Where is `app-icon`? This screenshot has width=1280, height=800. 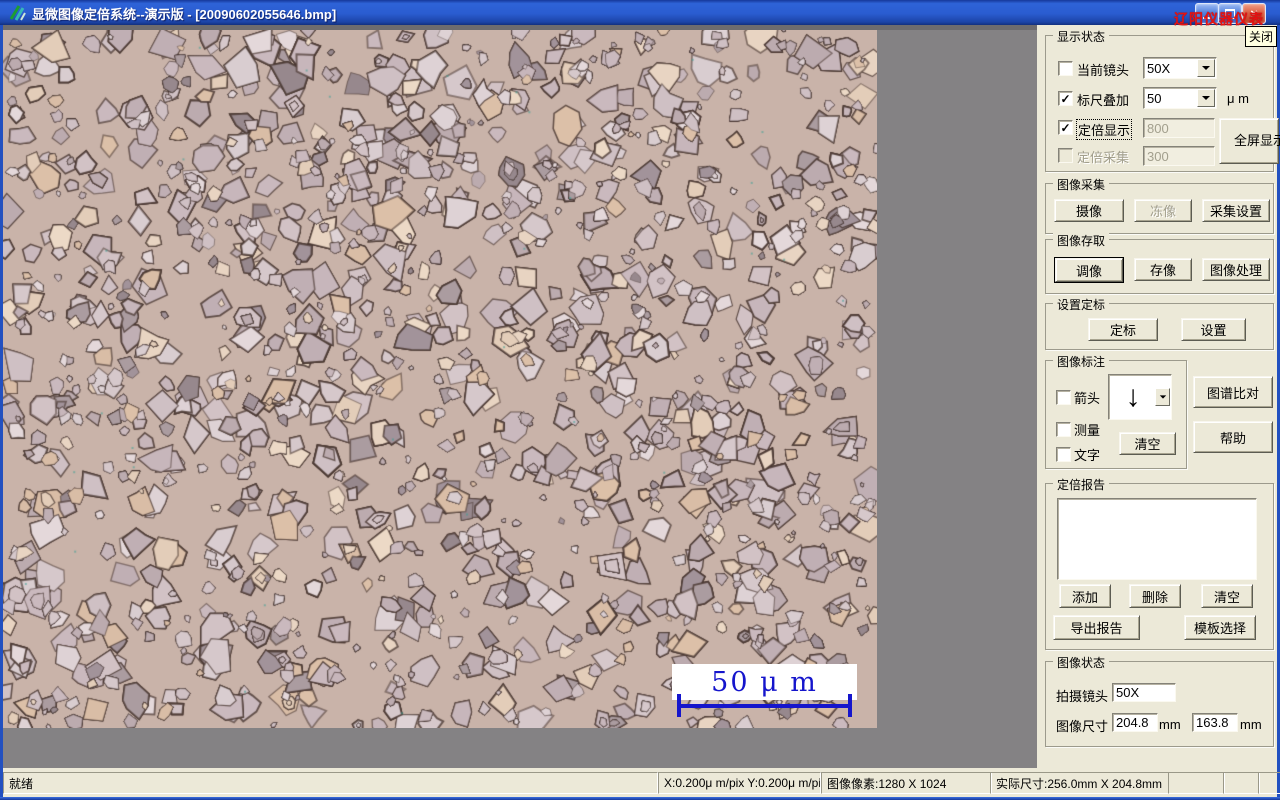 app-icon is located at coordinates (17, 13).